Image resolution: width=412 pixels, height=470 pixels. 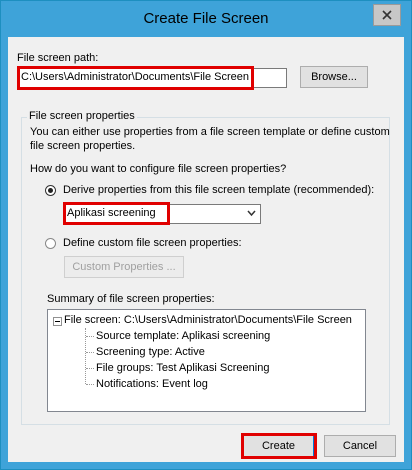 I want to click on cancel-button: Cancel, so click(x=360, y=446).